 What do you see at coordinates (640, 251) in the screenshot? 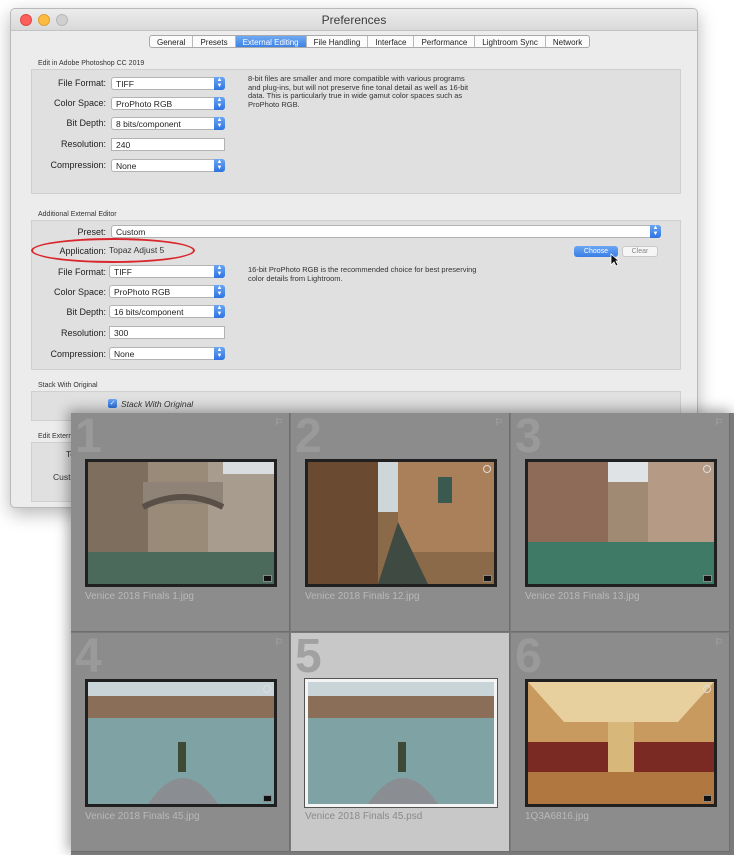
I see `clear-button: Clear` at bounding box center [640, 251].